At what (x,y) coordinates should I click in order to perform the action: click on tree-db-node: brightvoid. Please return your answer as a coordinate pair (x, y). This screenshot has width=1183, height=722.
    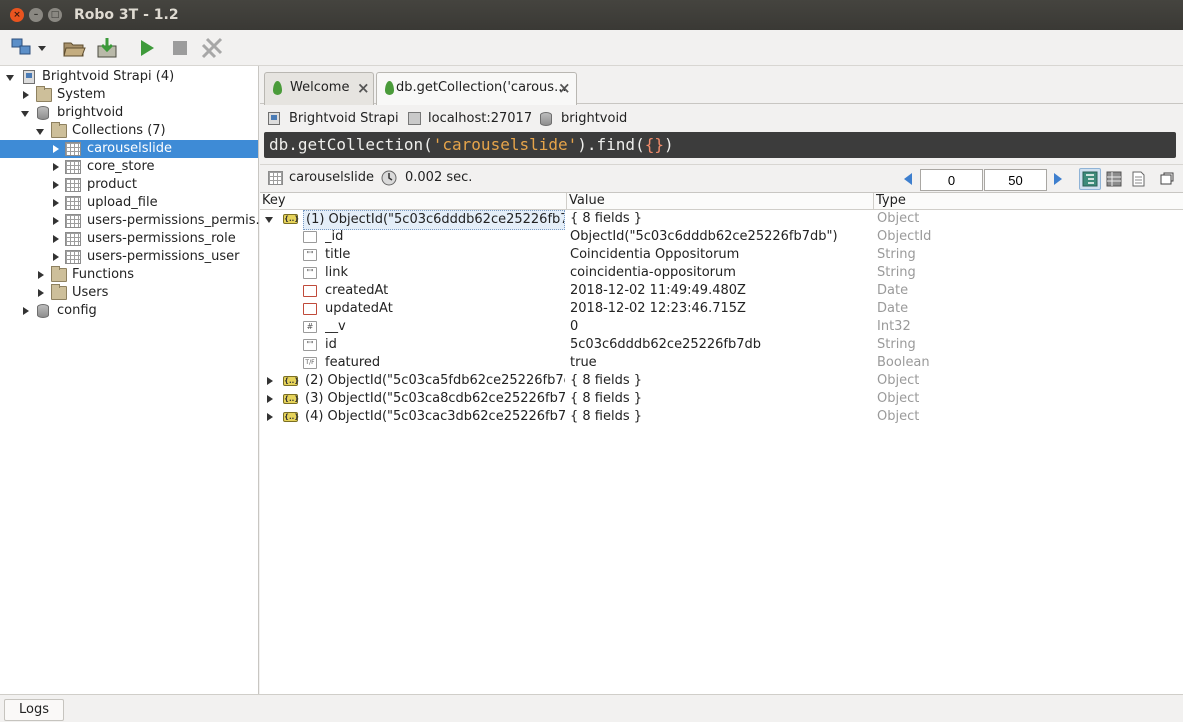
    Looking at the image, I should click on (129, 113).